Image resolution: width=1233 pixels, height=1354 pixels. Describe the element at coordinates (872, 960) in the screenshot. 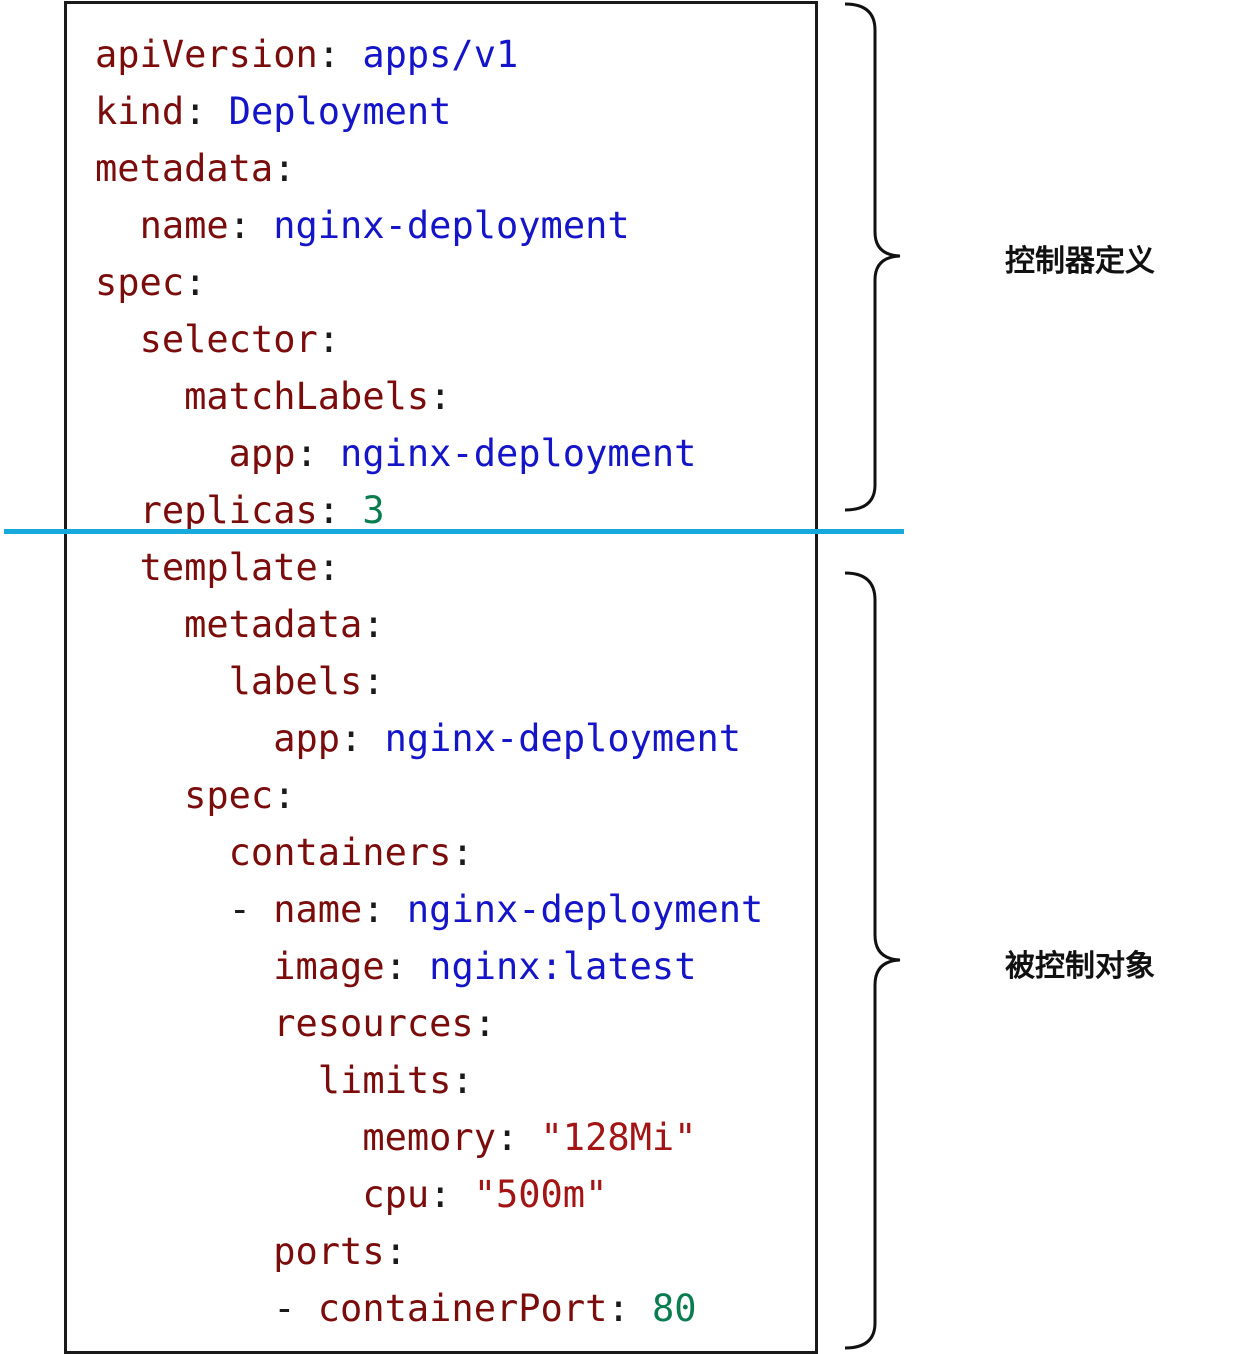

I see `controlled-brace-icon` at that location.